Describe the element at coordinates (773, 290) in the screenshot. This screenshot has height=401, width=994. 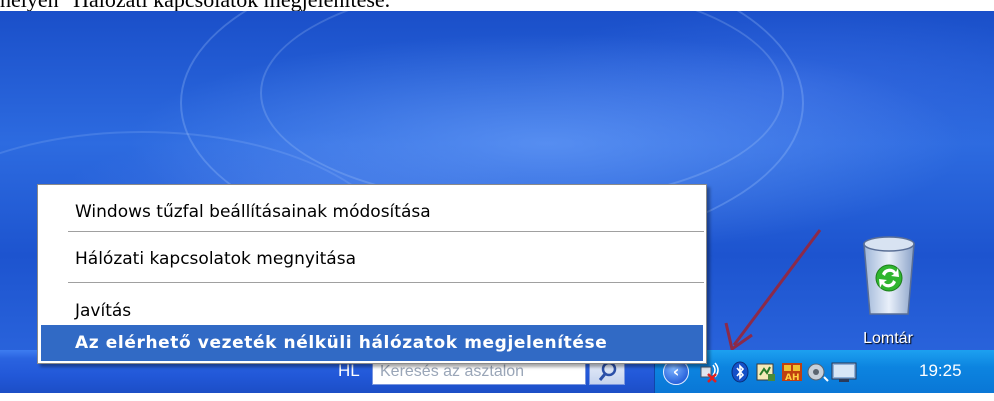
I see `pointer-arrow` at that location.